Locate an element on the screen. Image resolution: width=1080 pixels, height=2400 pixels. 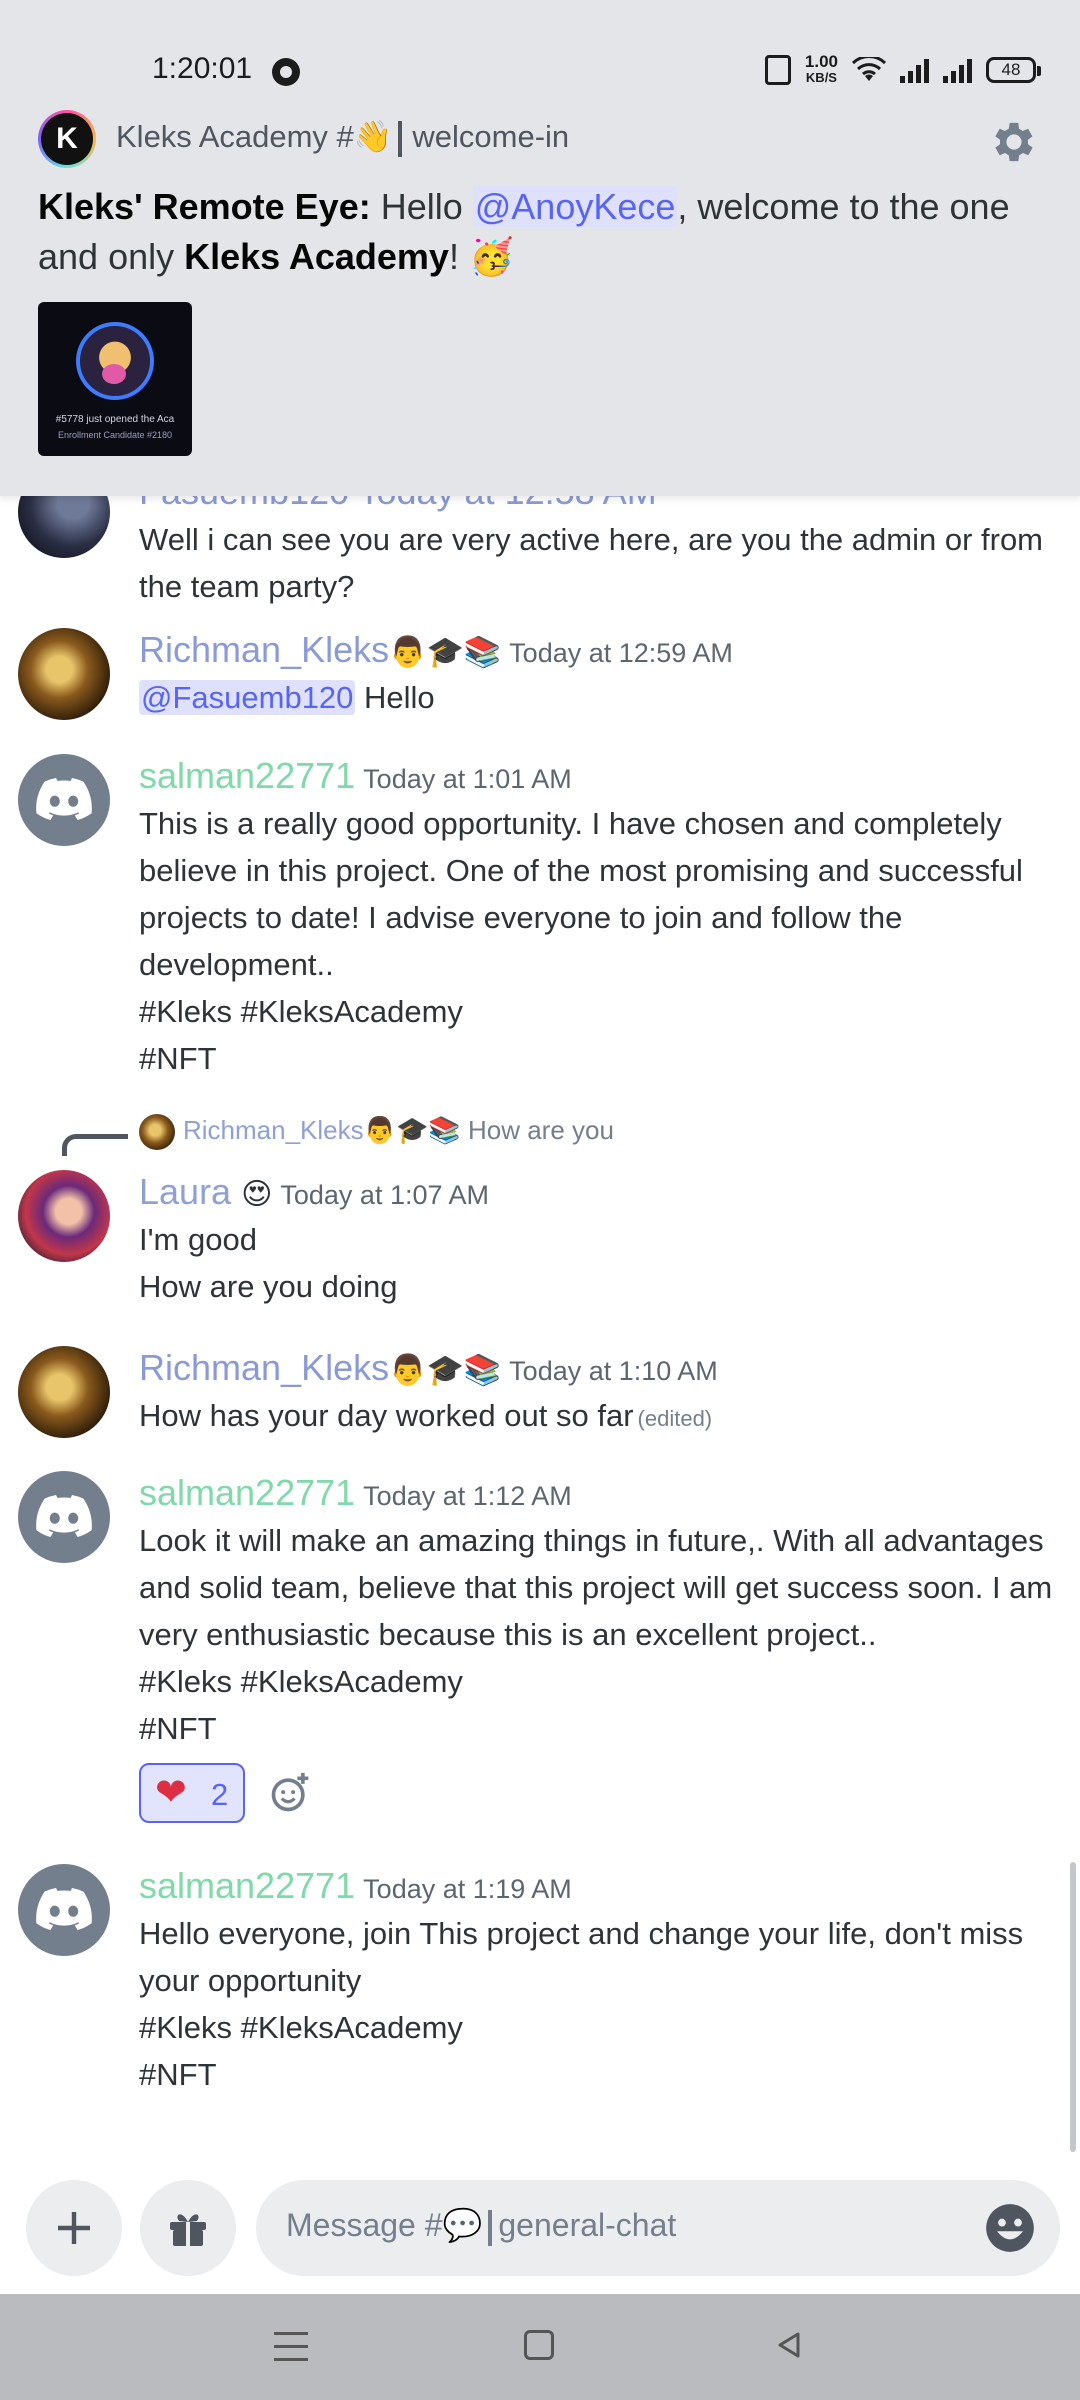
server-icon: K is located at coordinates (67, 139).